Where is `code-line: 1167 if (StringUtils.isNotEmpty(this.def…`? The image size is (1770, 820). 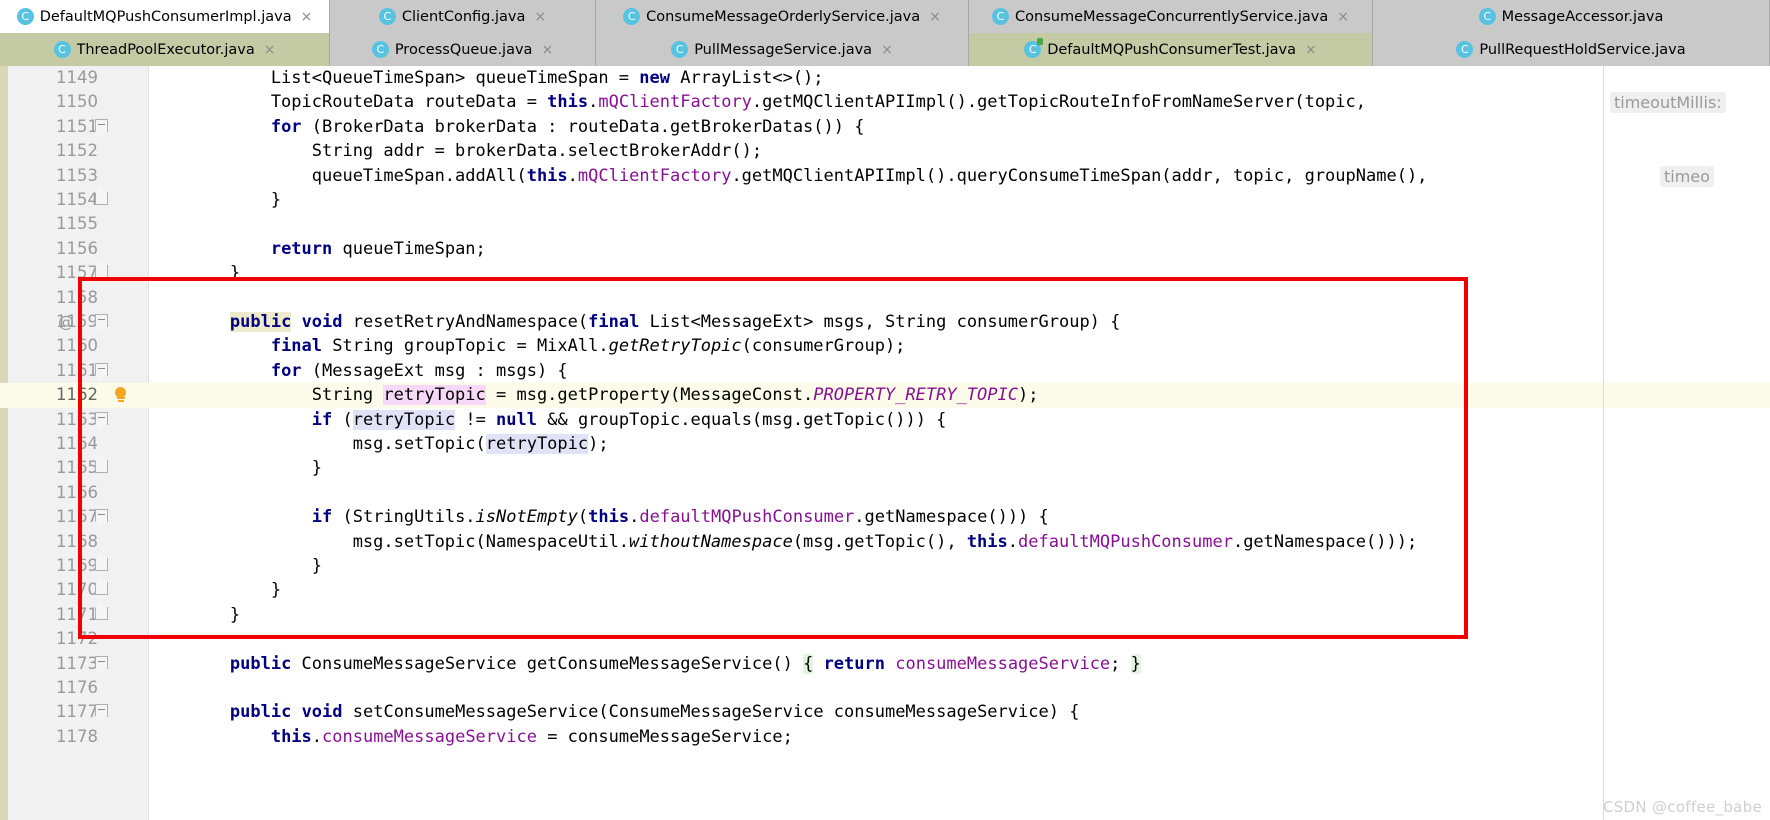 code-line: 1167 if (StringUtils.isNotEmpty(this.def… is located at coordinates (885, 517).